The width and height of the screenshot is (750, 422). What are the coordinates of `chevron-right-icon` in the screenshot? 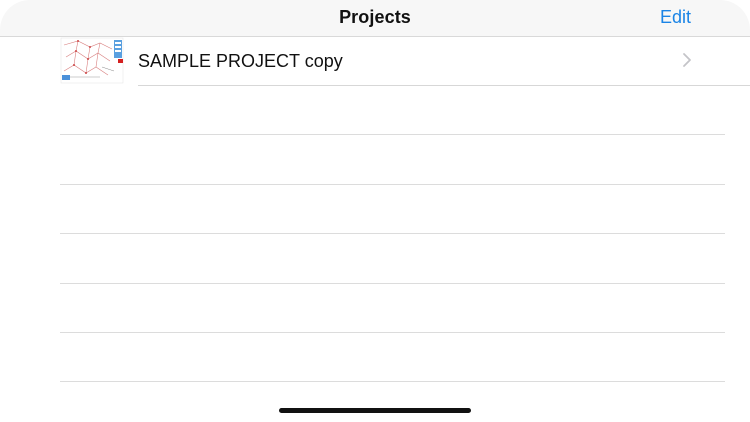 It's located at (687, 60).